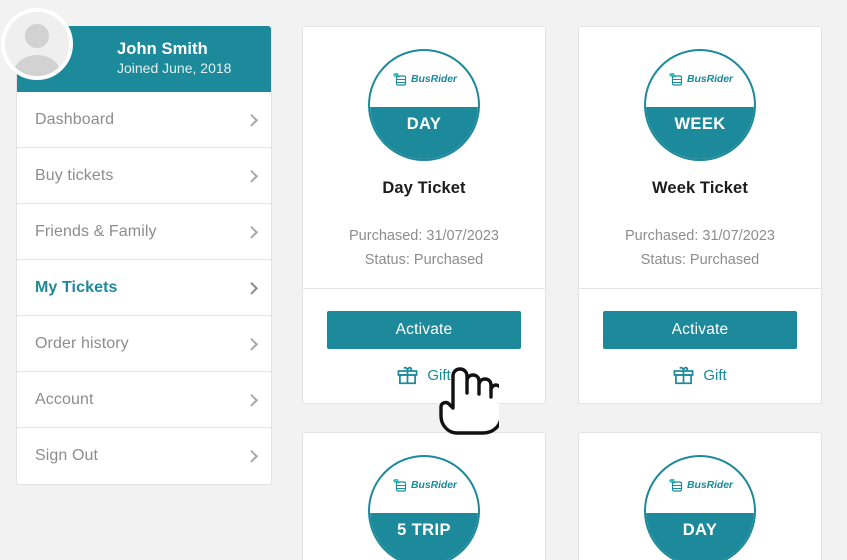 The height and width of the screenshot is (560, 847). What do you see at coordinates (162, 49) in the screenshot?
I see `user-name: John Smith` at bounding box center [162, 49].